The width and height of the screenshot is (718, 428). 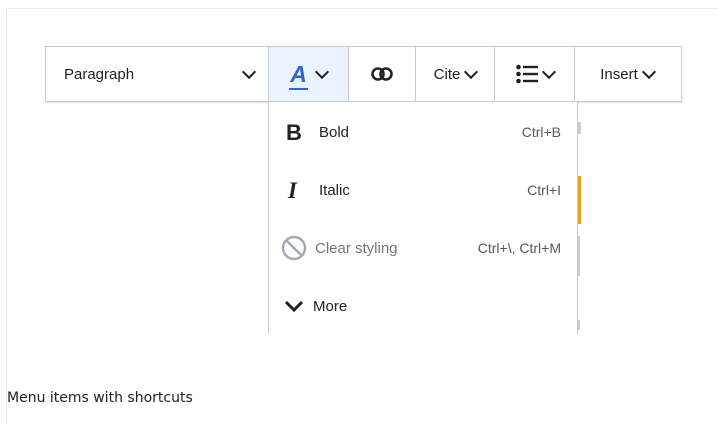 What do you see at coordinates (99, 74) in the screenshot?
I see `paragraph-format-label: Paragraph` at bounding box center [99, 74].